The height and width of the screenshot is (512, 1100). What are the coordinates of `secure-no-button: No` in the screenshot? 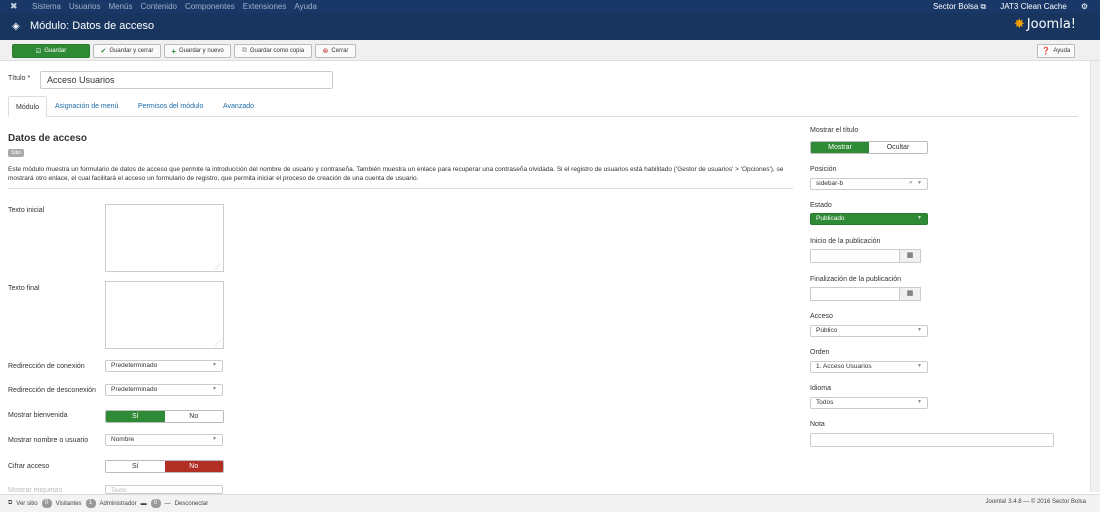 It's located at (193, 466).